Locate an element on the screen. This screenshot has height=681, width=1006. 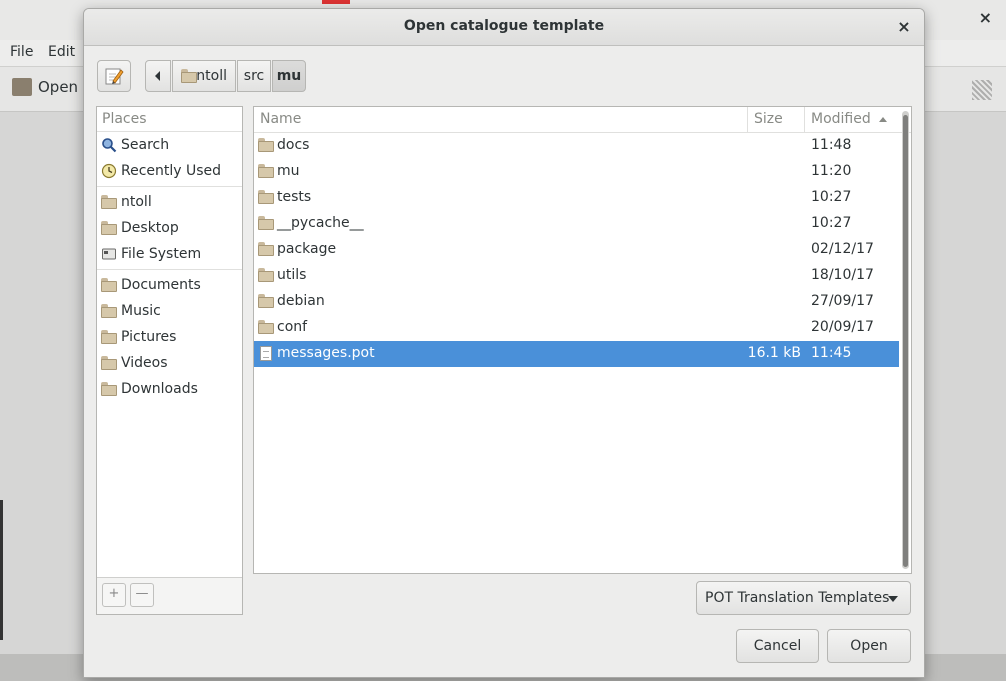
dialog-titlebar: Open catalogue template × is located at coordinates (504, 27).